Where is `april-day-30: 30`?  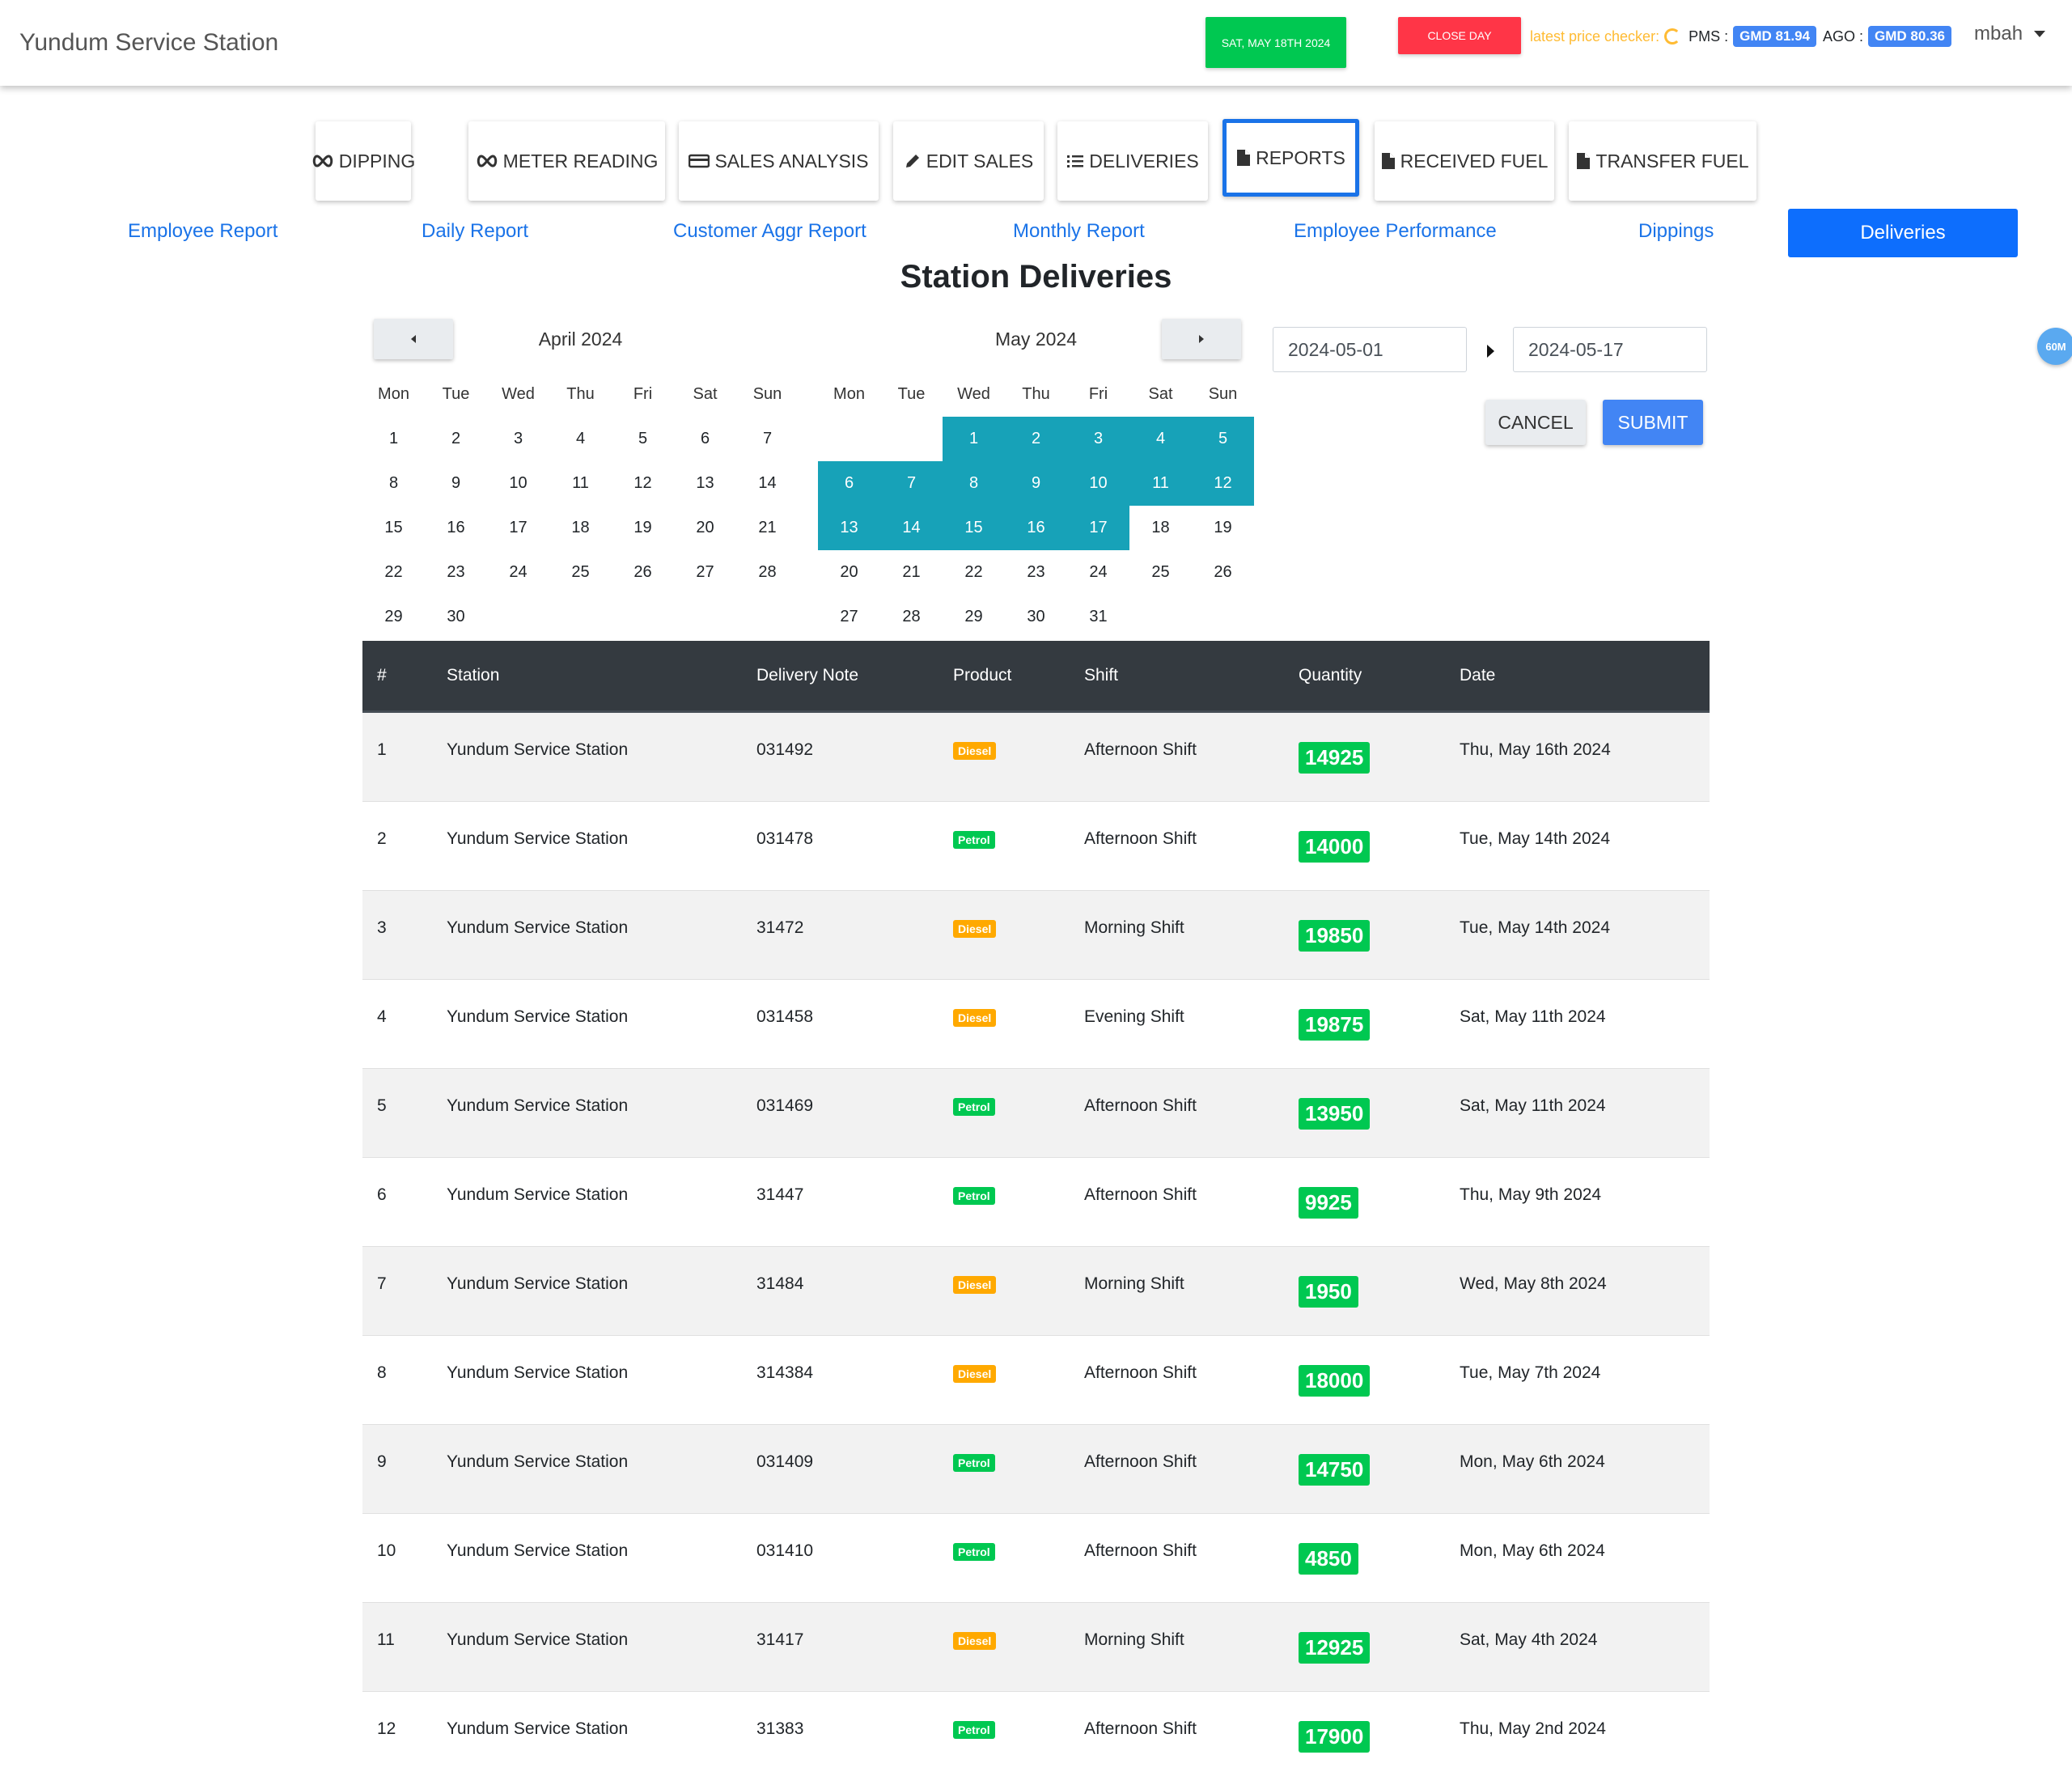
april-day-30: 30 is located at coordinates (456, 617).